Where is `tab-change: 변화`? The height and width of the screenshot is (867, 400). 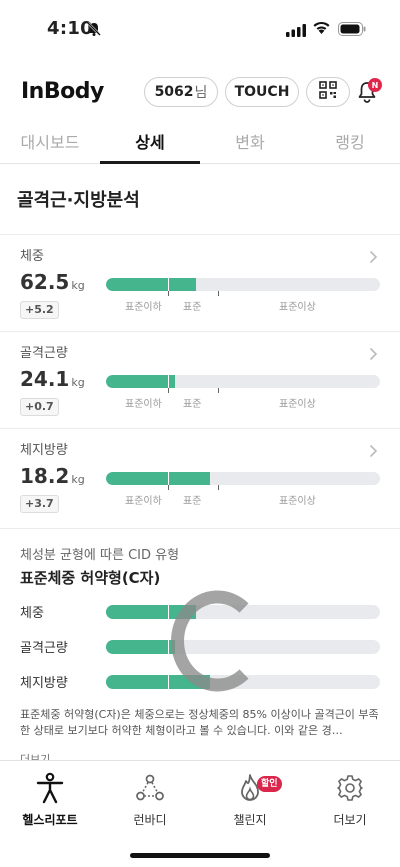 tab-change: 변화 is located at coordinates (250, 140).